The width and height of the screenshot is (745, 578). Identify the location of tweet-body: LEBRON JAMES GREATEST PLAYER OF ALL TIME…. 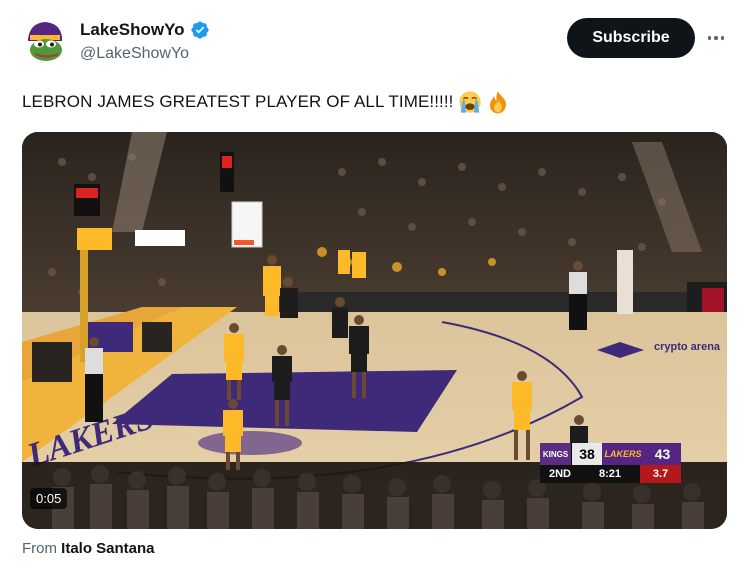
(238, 101).